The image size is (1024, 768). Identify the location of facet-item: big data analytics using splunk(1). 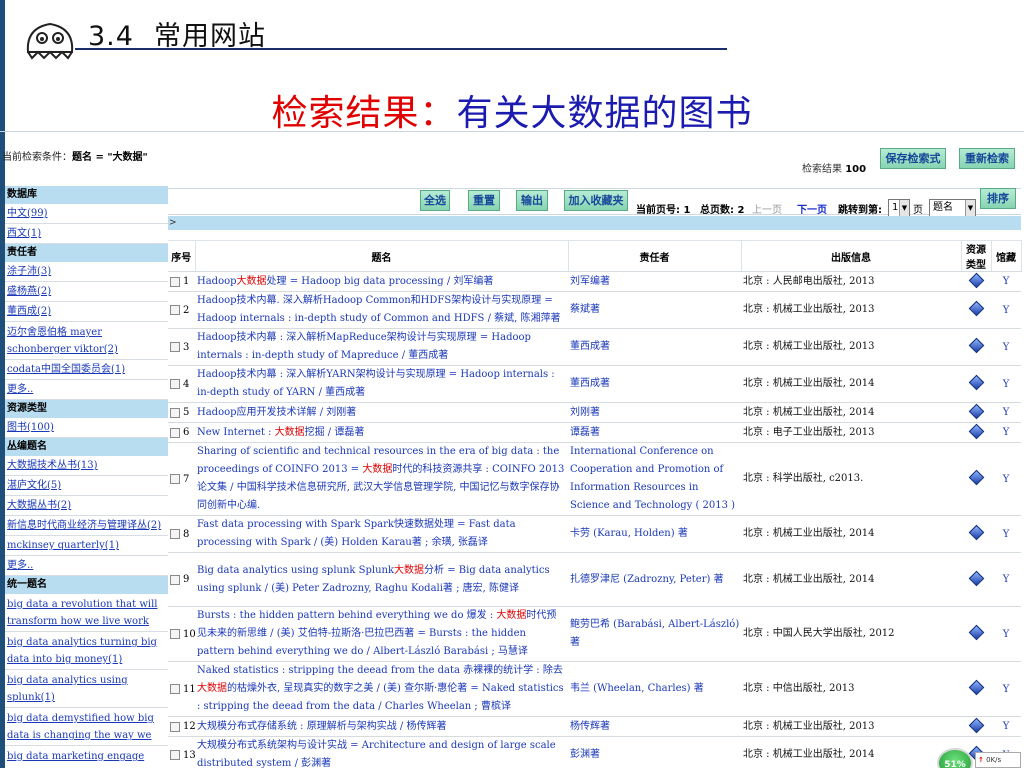
(86, 689).